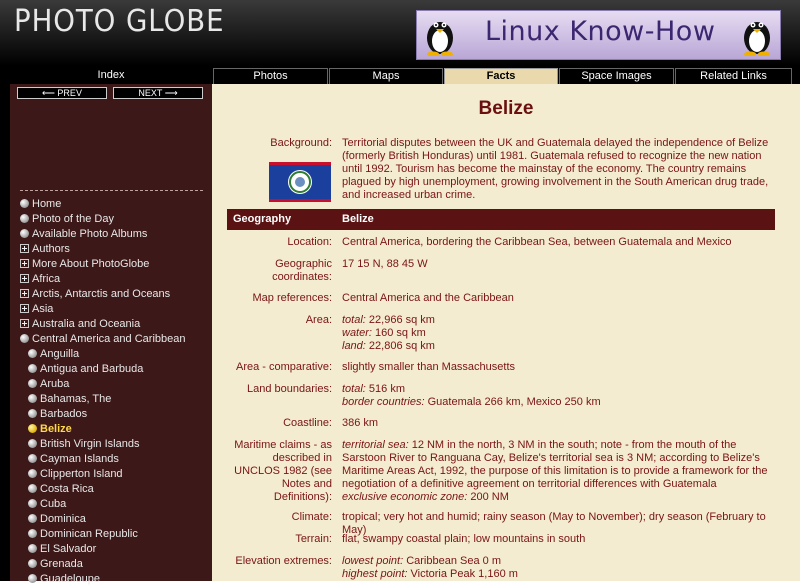 This screenshot has width=800, height=587. Describe the element at coordinates (111, 190) in the screenshot. I see `sidebar-divider` at that location.